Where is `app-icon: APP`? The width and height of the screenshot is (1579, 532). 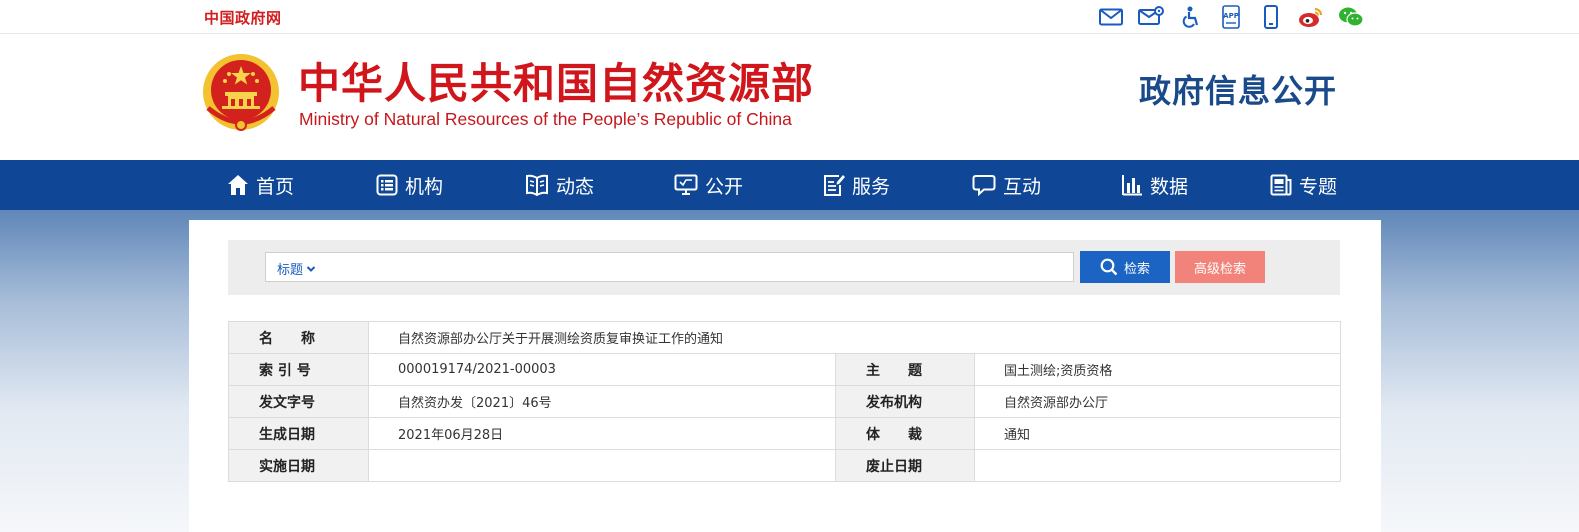 app-icon: APP is located at coordinates (1231, 17).